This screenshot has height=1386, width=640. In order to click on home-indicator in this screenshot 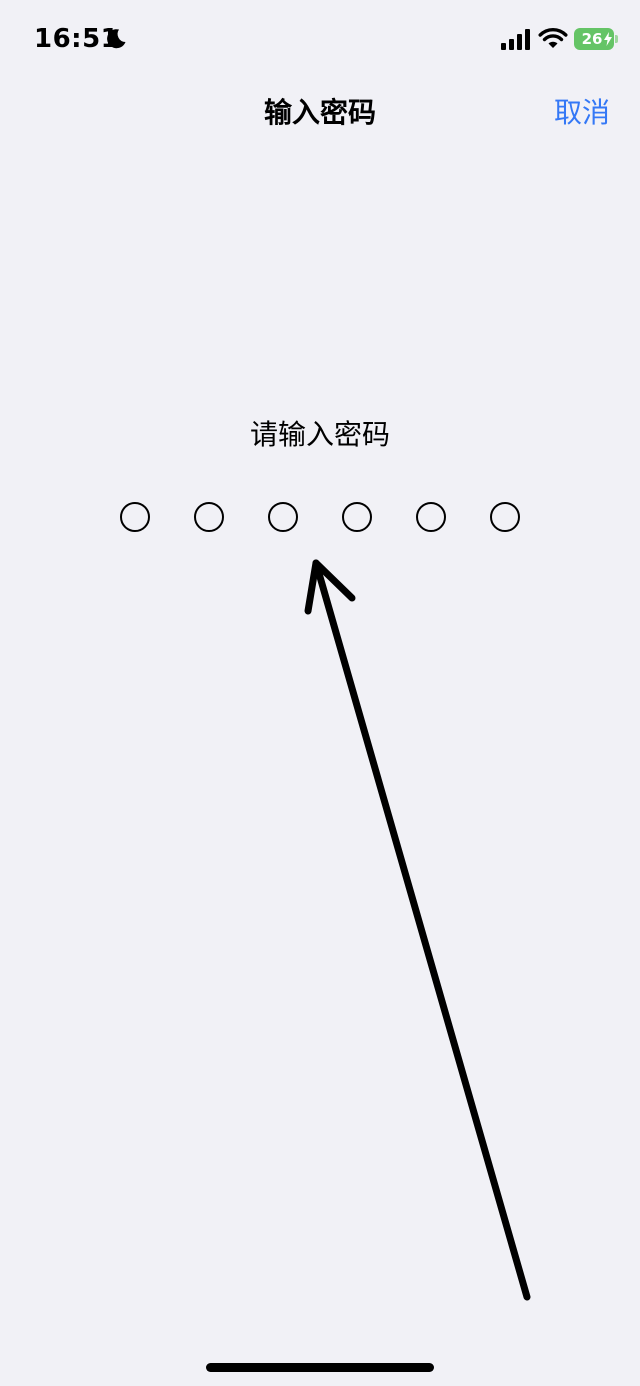, I will do `click(320, 1367)`.